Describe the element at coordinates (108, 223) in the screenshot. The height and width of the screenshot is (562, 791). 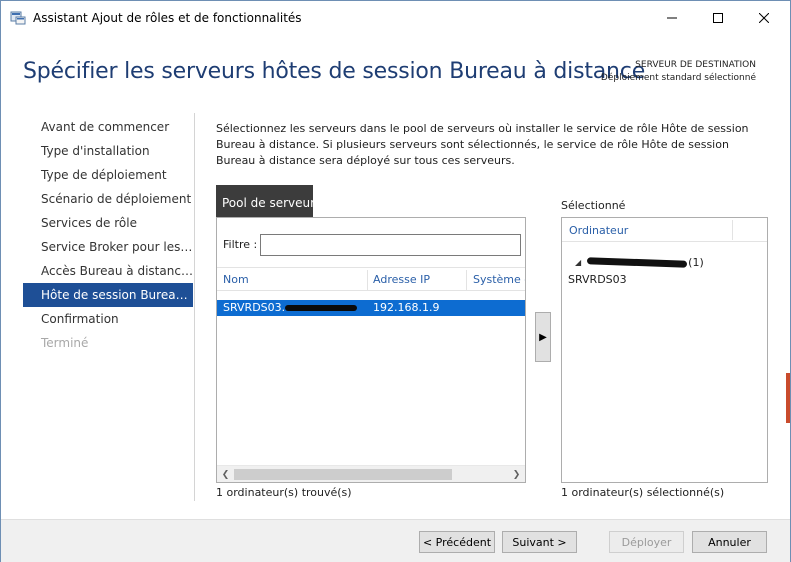
I see `nav-item-role-services: Services de rôle` at that location.